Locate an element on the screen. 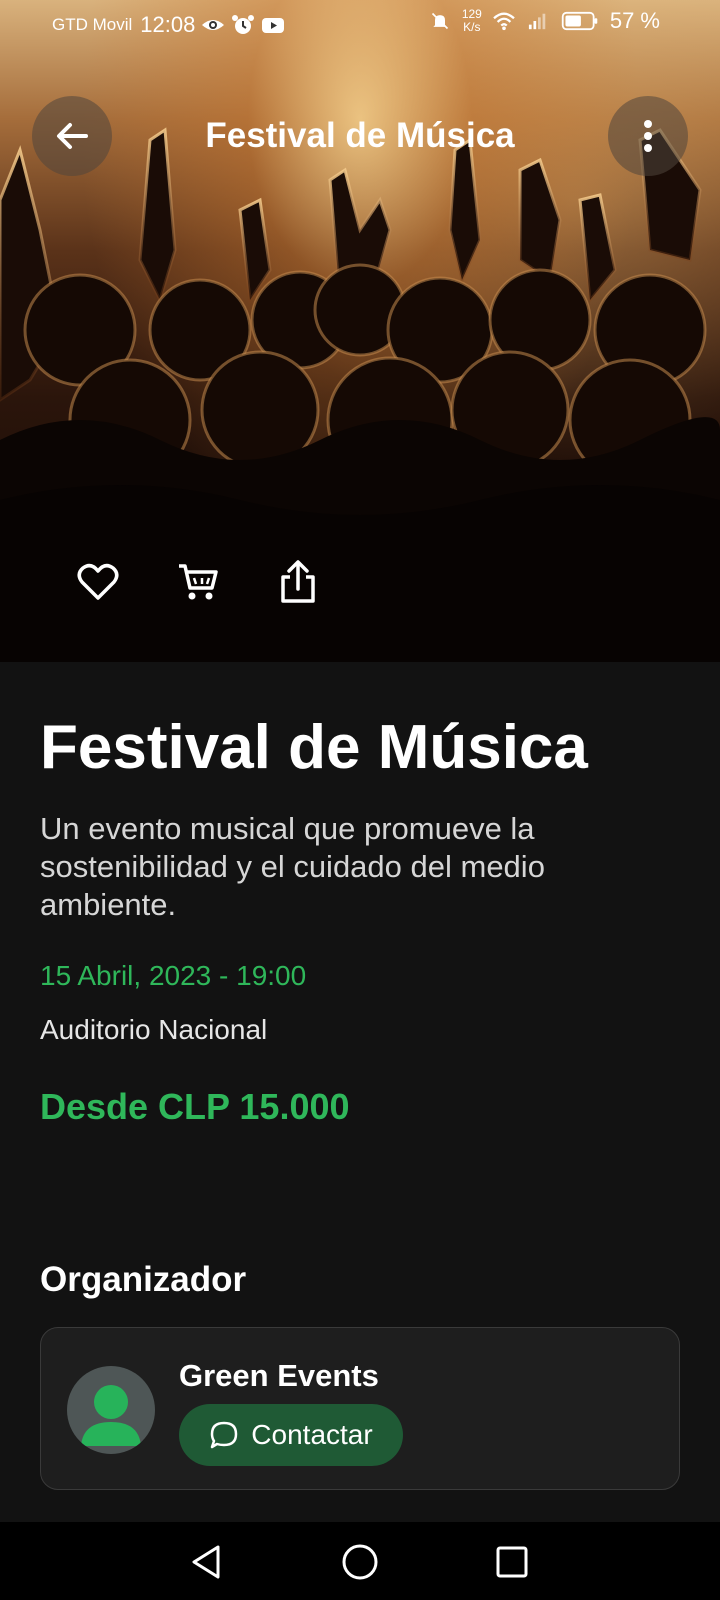  avatar is located at coordinates (111, 1410).